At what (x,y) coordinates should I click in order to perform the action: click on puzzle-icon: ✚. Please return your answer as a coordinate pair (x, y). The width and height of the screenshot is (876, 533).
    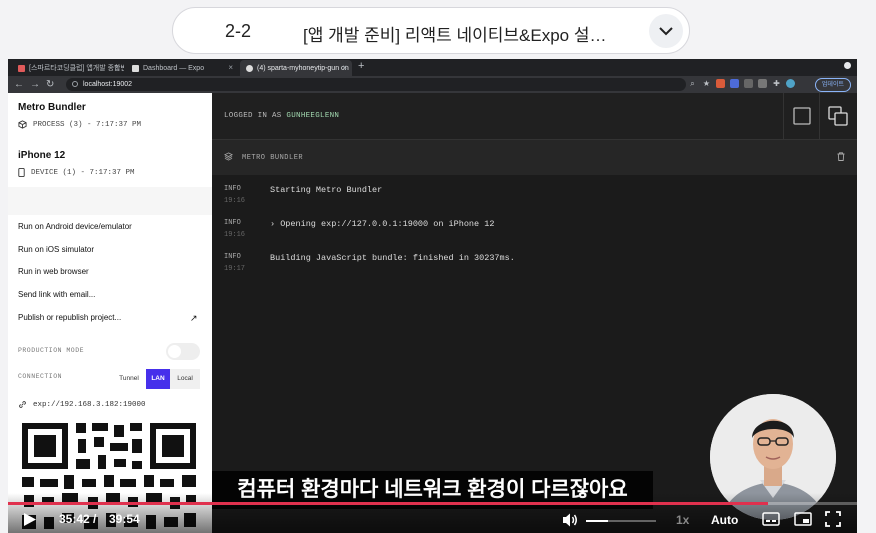
    Looking at the image, I should click on (776, 83).